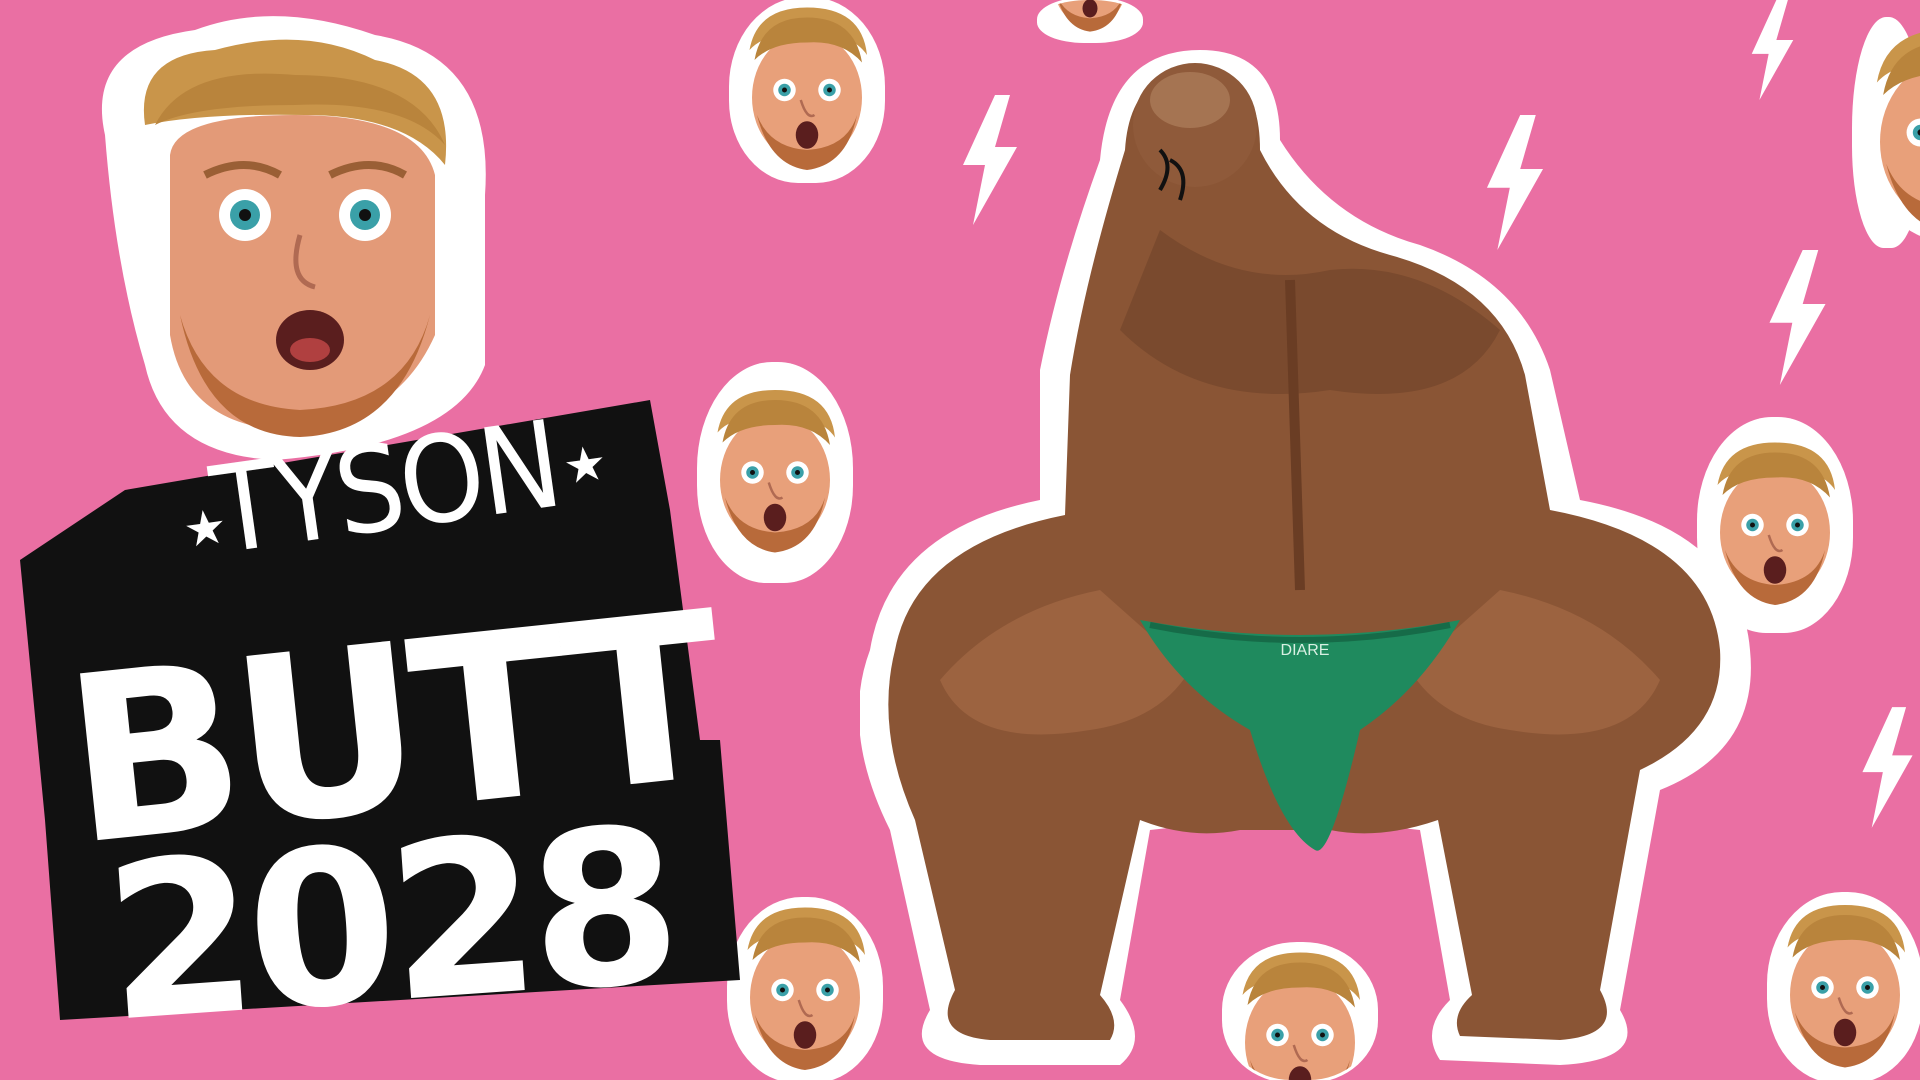 The height and width of the screenshot is (1080, 1920). Describe the element at coordinates (585, 464) in the screenshot. I see `star-right-icon: ★` at that location.